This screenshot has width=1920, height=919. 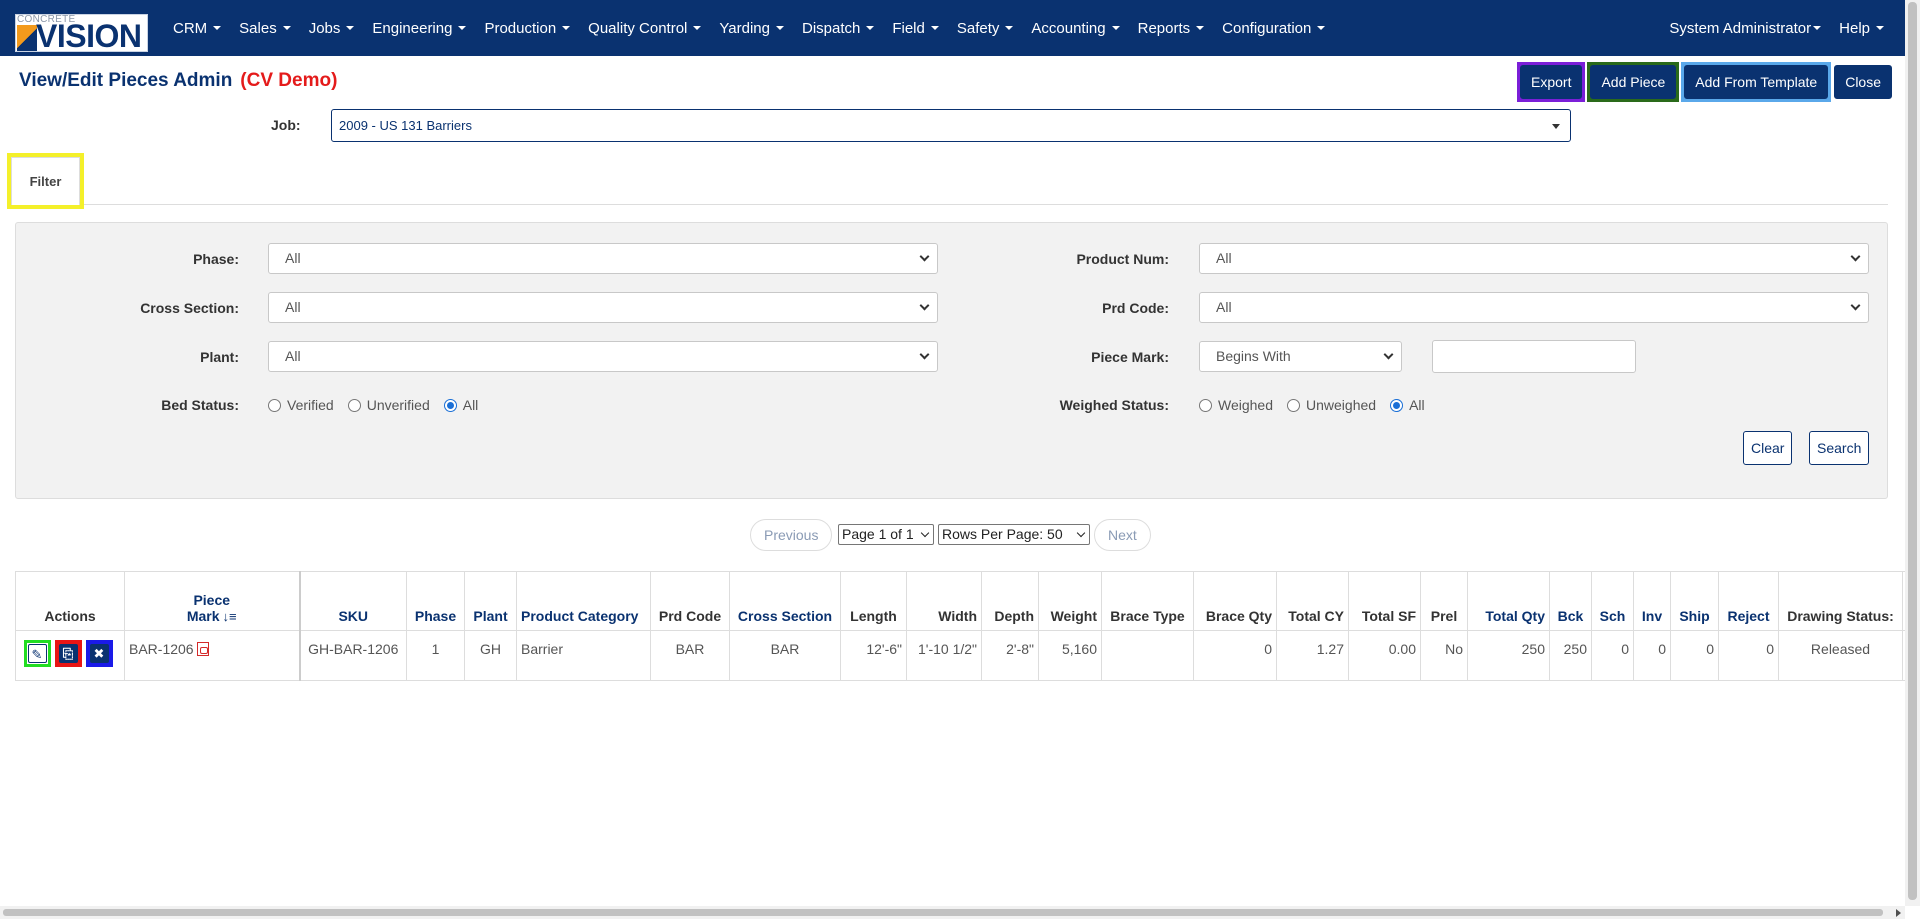 I want to click on bed-status-verified-option: Verified, so click(x=301, y=405).